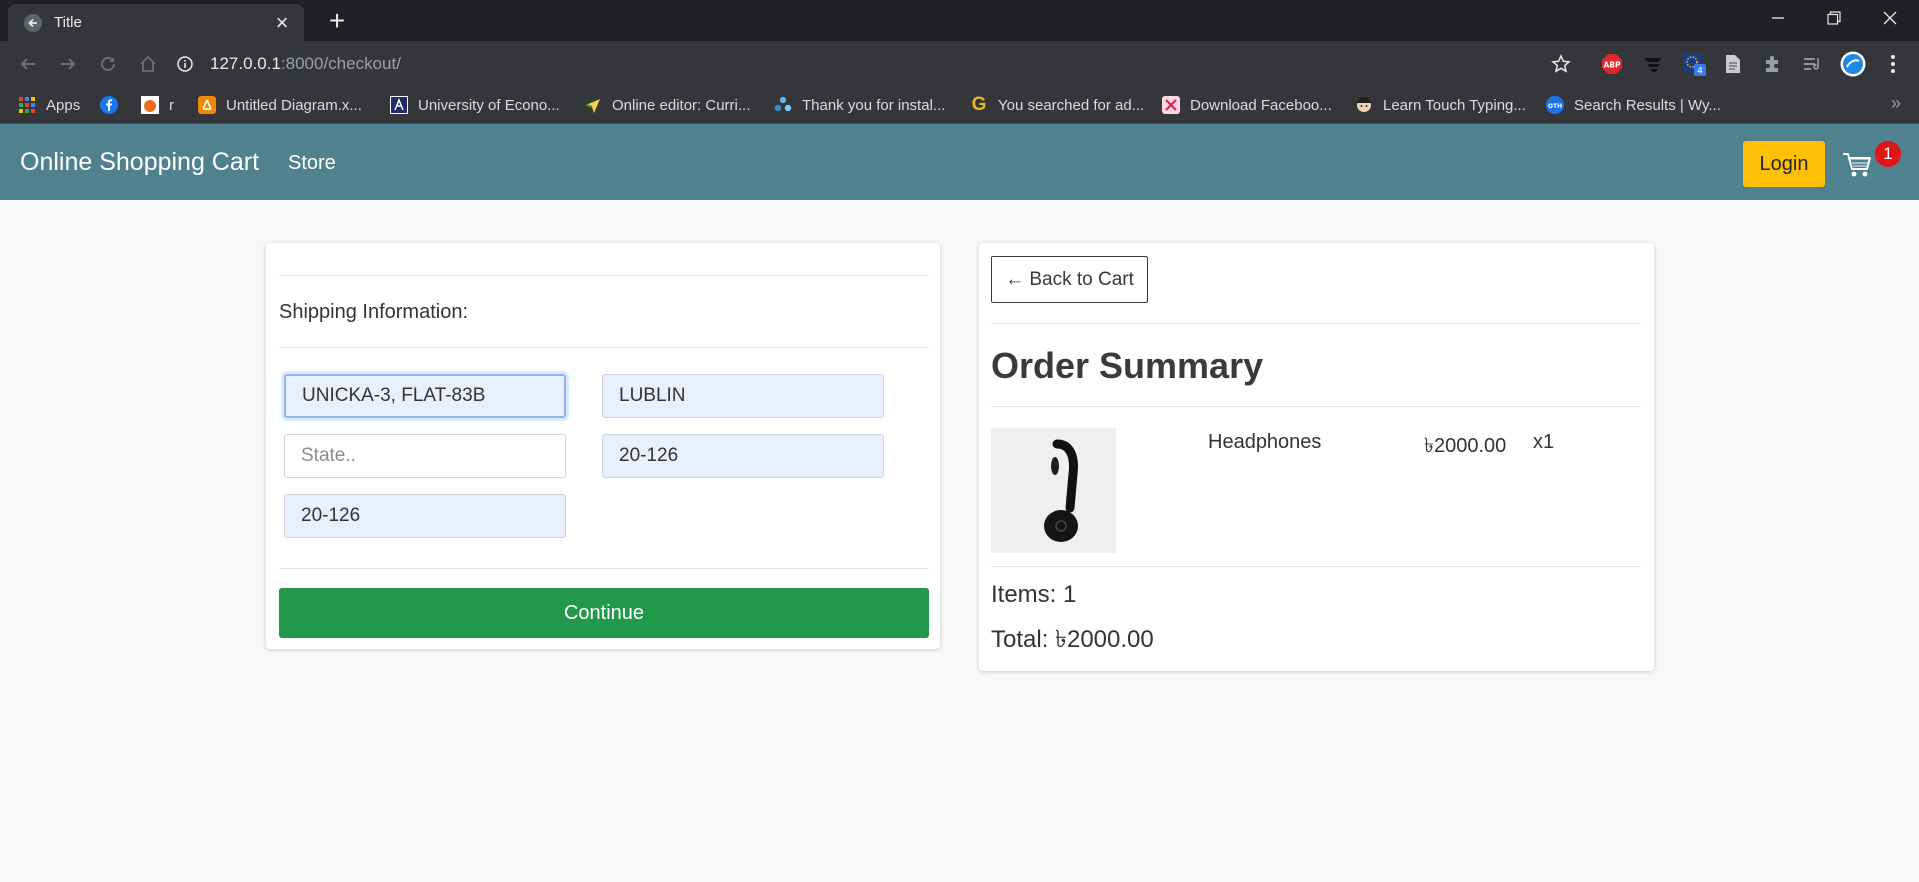 This screenshot has height=882, width=1919. I want to click on browser-toolbar: 127.0.0.1:8000/checkout/ ABP 4, so click(959, 64).